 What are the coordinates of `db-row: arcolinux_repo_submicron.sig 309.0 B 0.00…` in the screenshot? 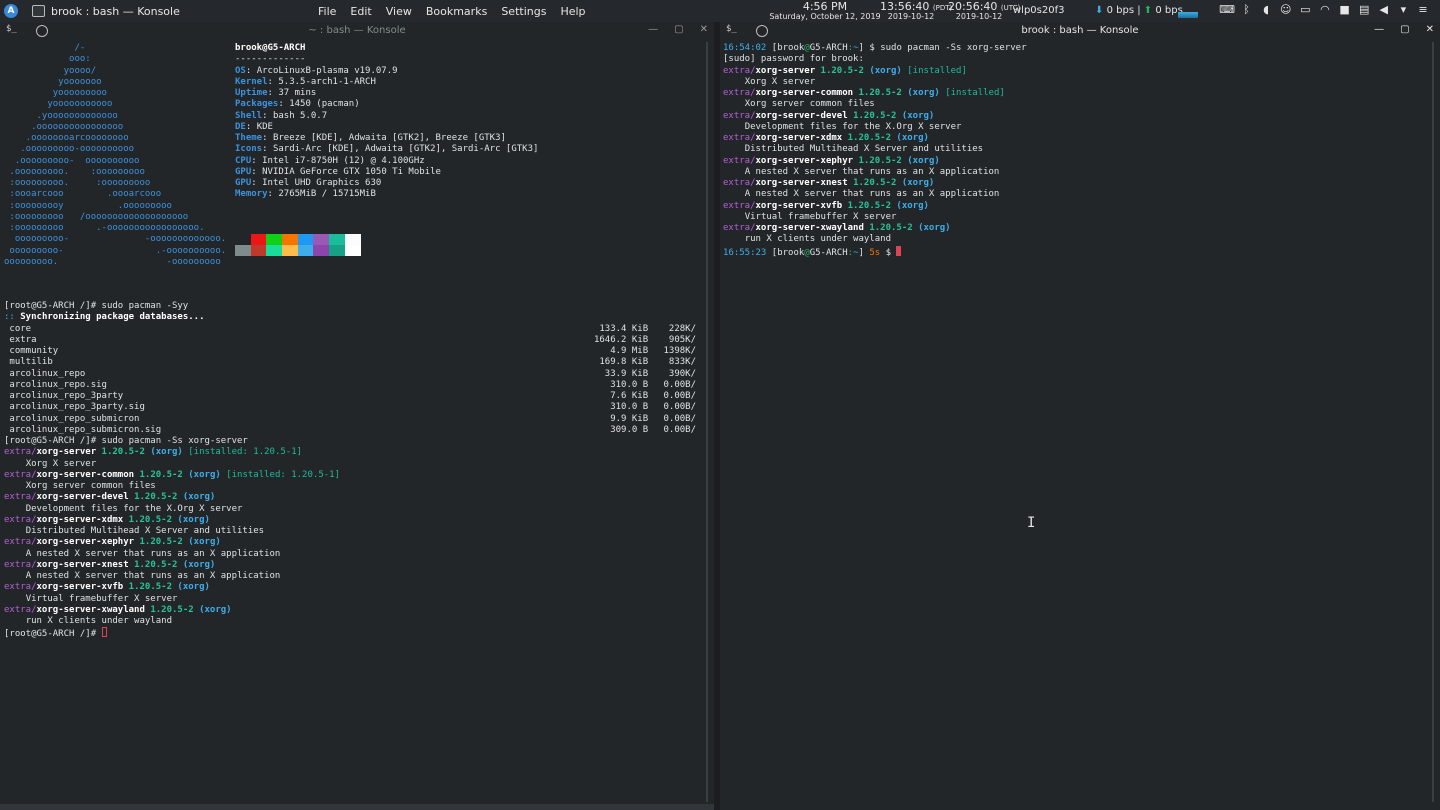 It's located at (350, 430).